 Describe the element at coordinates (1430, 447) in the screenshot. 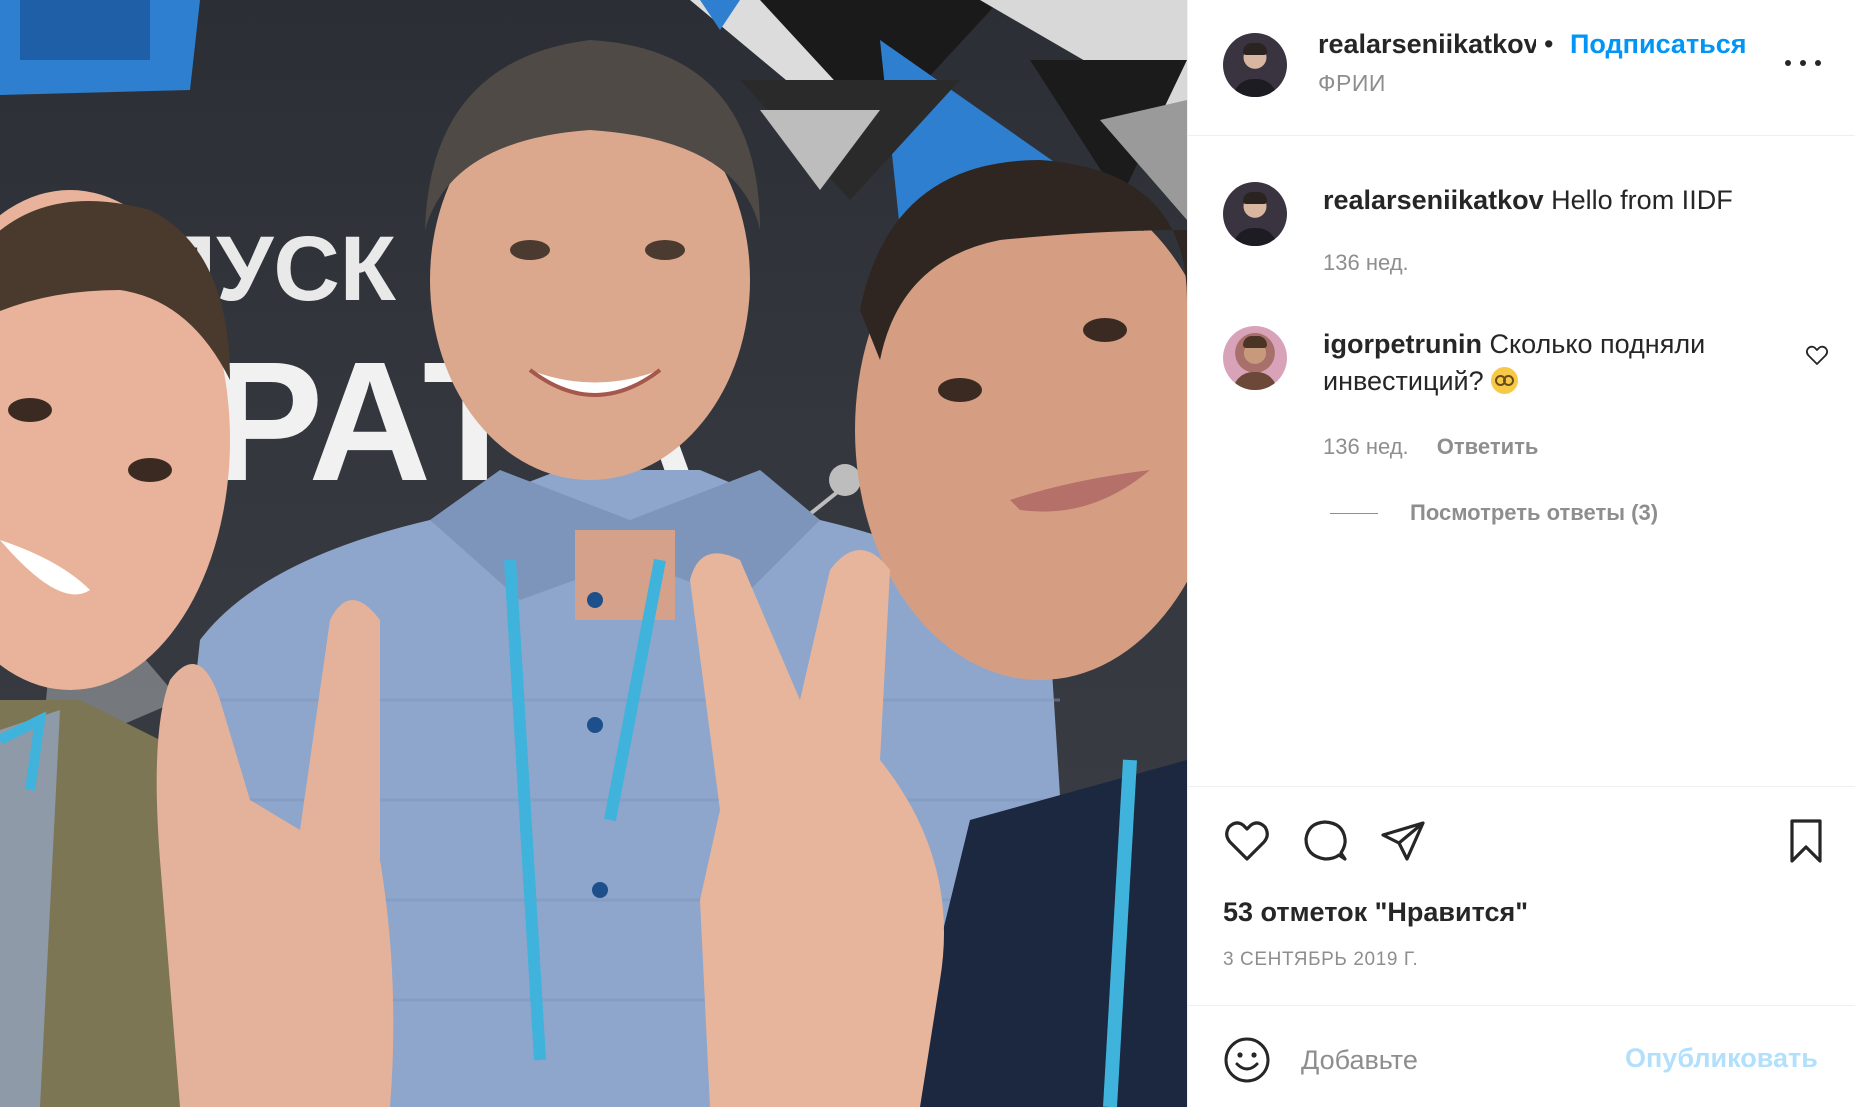

I see `comment-meta: 136 нед. Ответить` at that location.